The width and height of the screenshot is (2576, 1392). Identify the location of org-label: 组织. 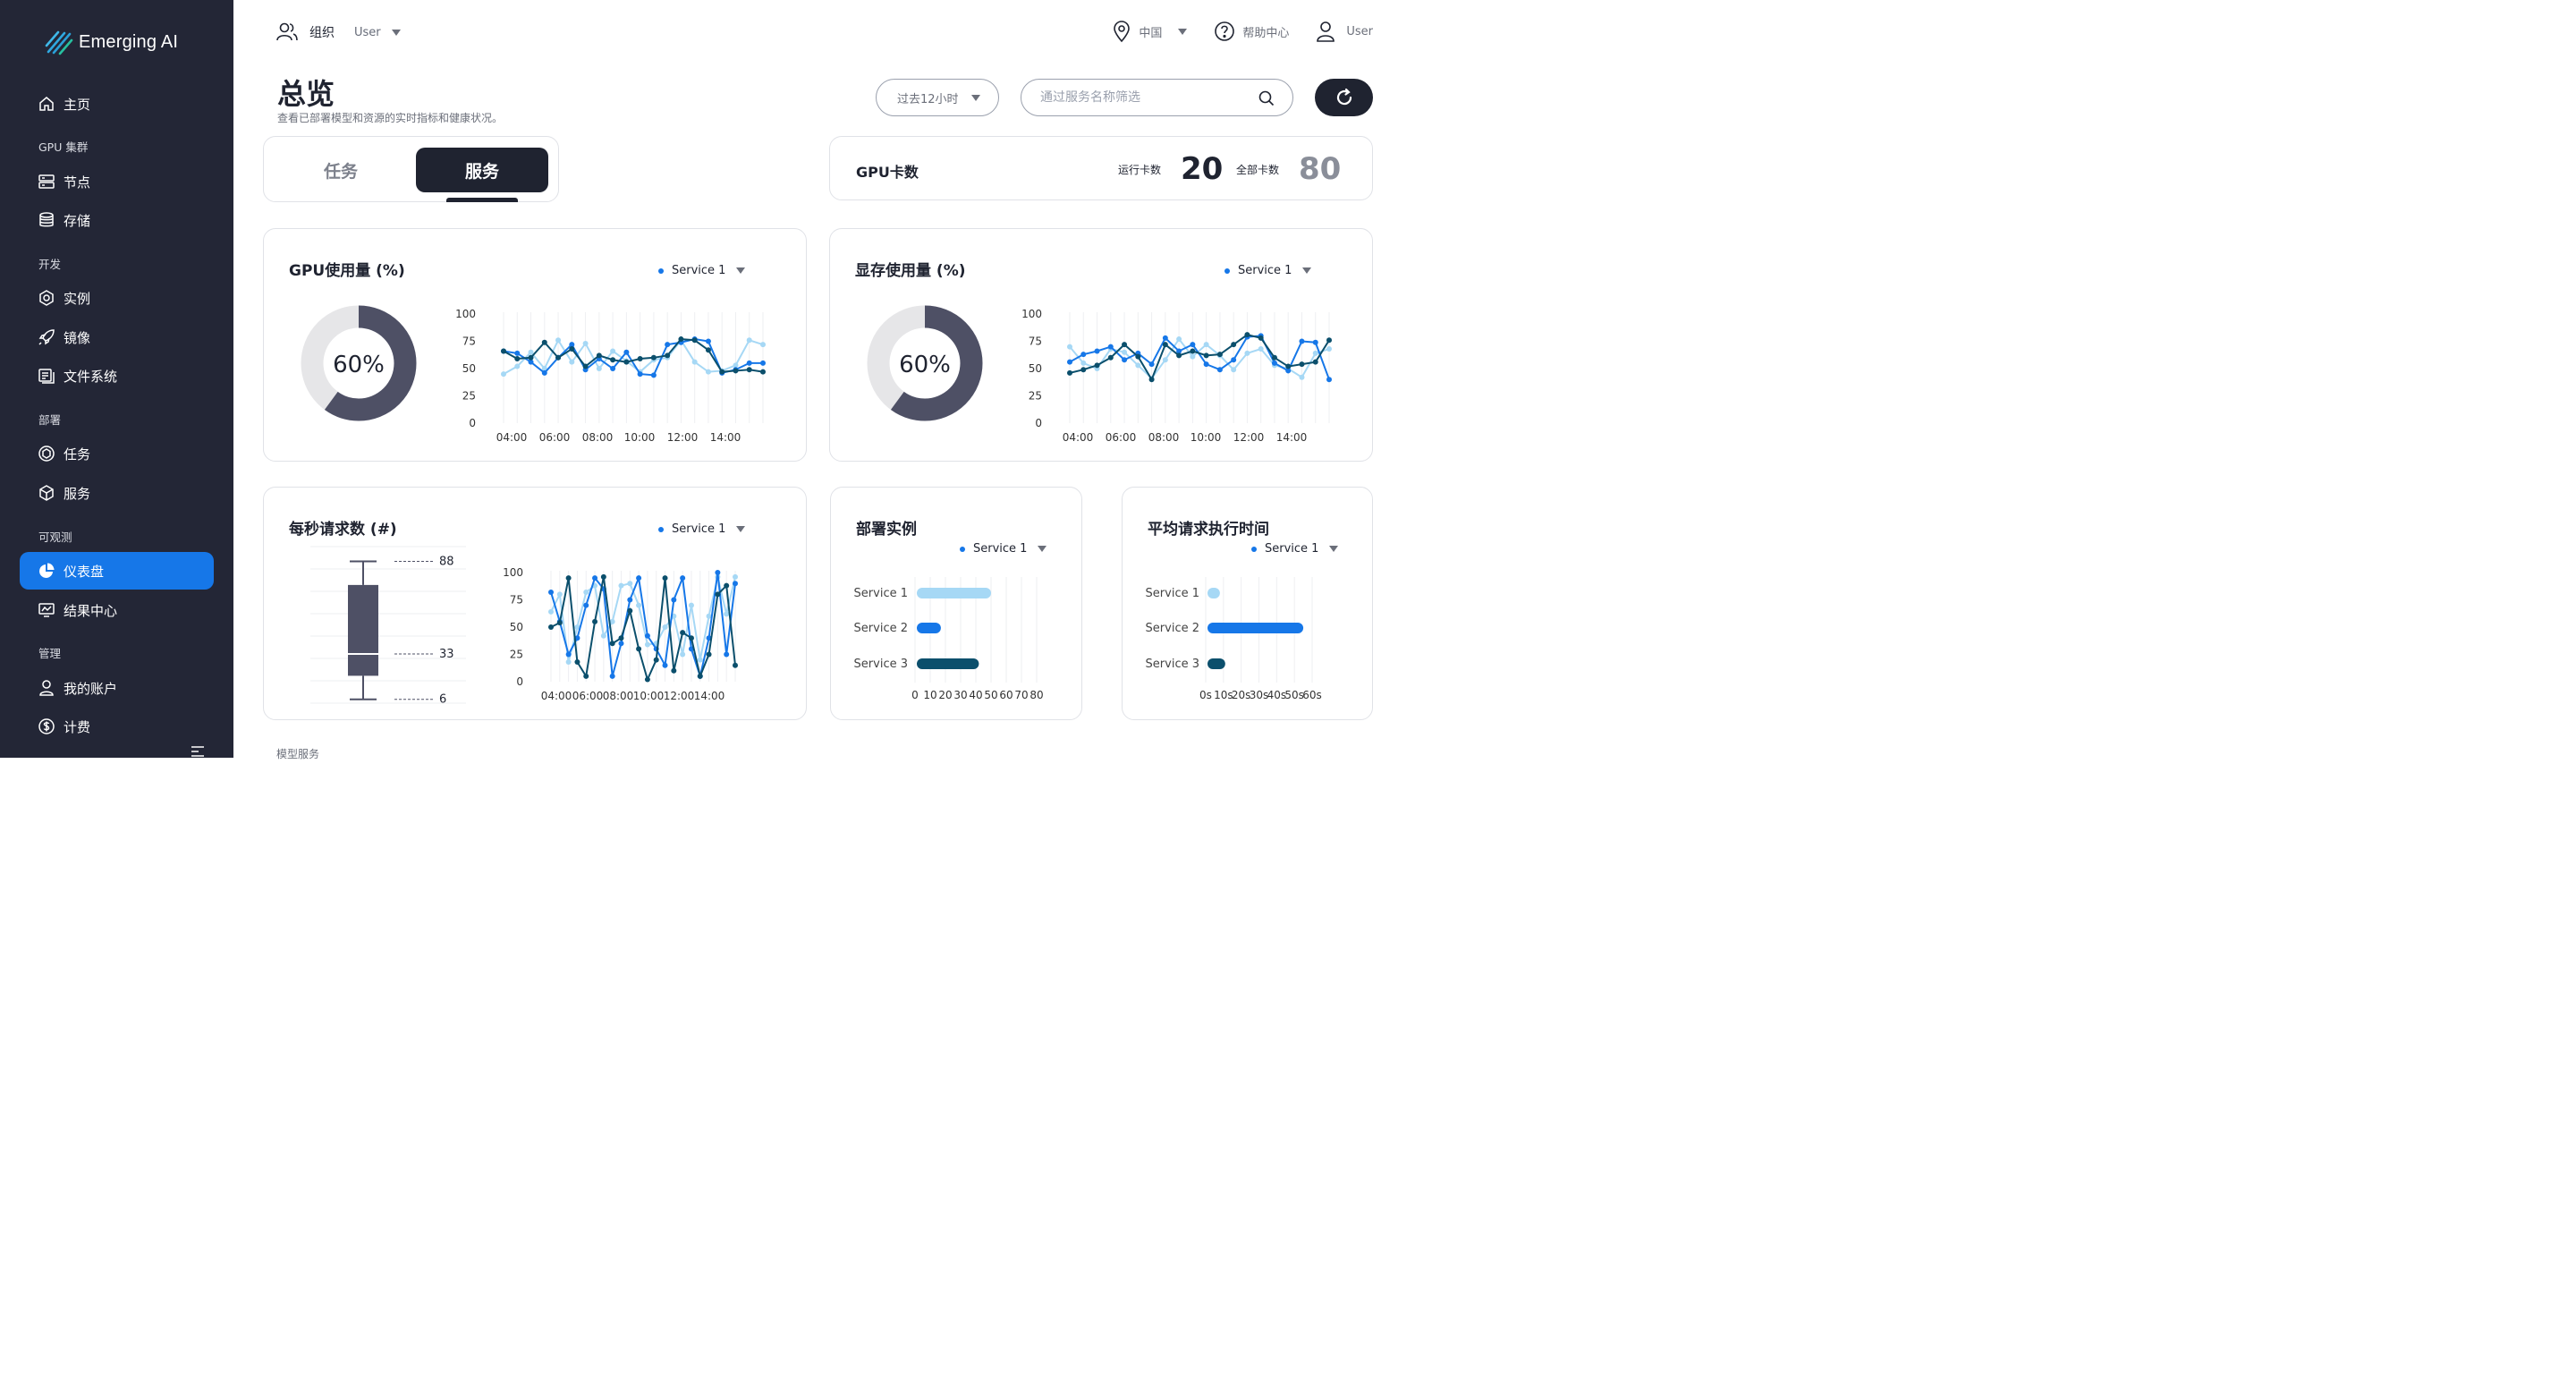
(322, 33).